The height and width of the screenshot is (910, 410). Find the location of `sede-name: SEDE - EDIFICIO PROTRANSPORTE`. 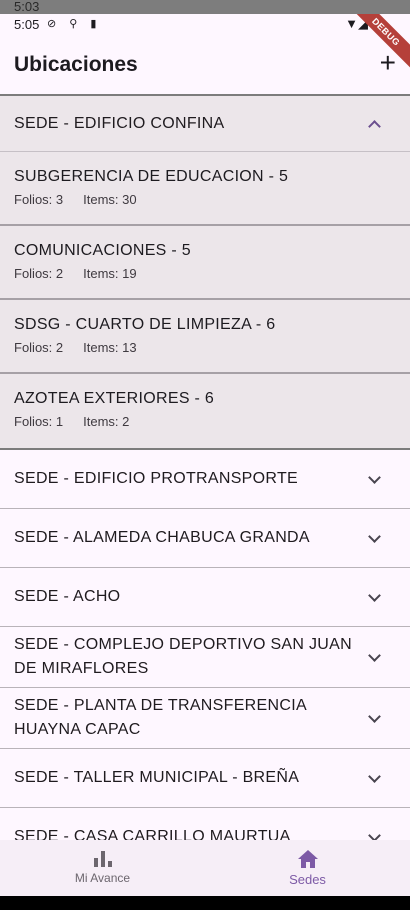

sede-name: SEDE - EDIFICIO PROTRANSPORTE is located at coordinates (156, 478).